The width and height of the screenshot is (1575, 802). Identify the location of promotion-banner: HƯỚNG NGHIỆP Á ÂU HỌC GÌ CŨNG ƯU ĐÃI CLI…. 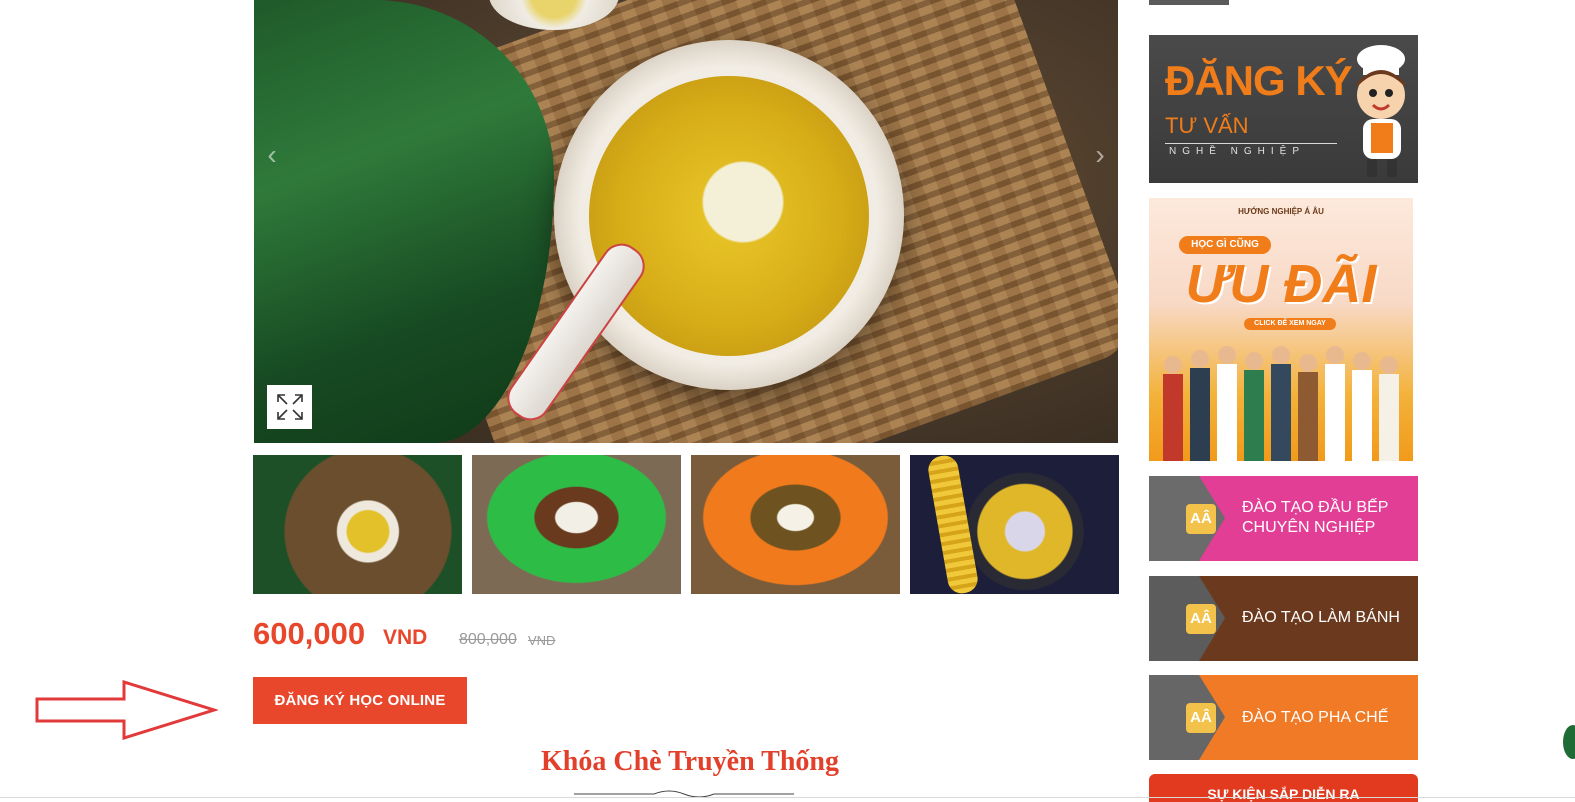
(1281, 329).